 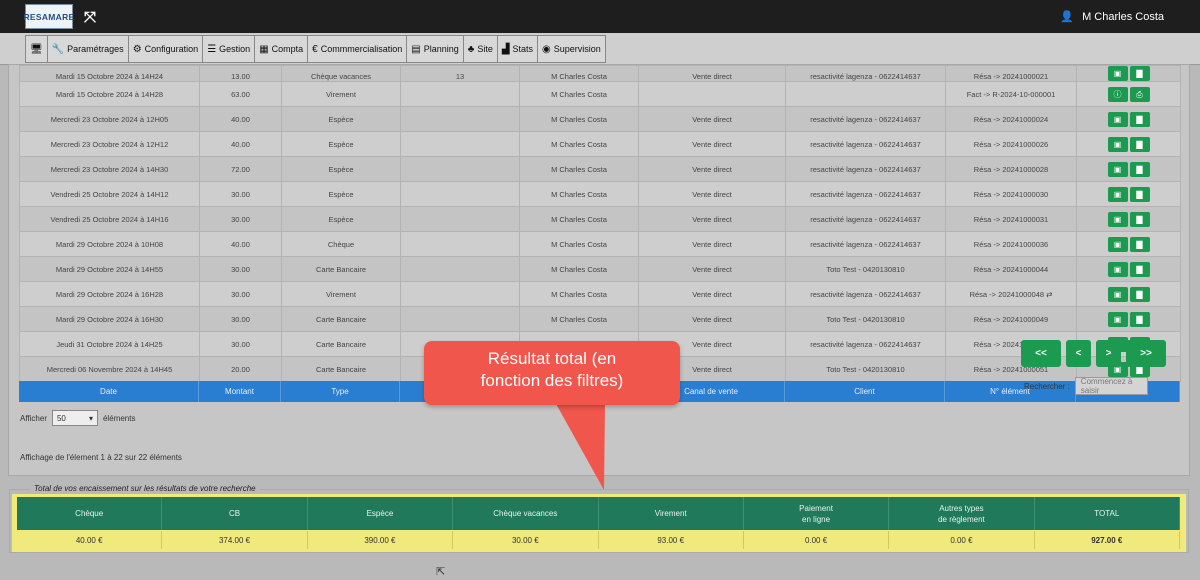 I want to click on menu-item-planning: ▤ Planning, so click(x=435, y=49).